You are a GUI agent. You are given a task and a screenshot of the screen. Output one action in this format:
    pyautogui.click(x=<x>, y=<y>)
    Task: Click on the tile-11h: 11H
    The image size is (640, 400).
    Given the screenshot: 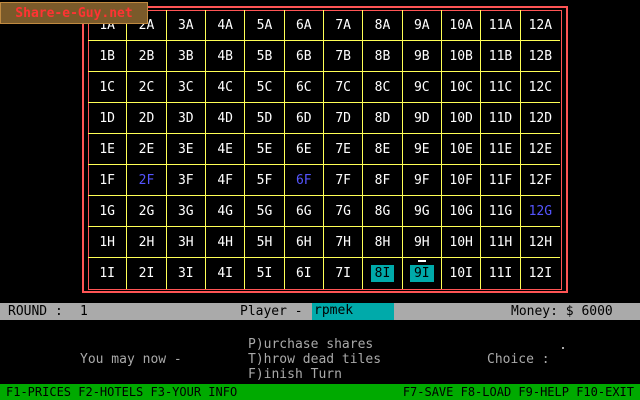 What is the action you would take?
    pyautogui.click(x=501, y=242)
    